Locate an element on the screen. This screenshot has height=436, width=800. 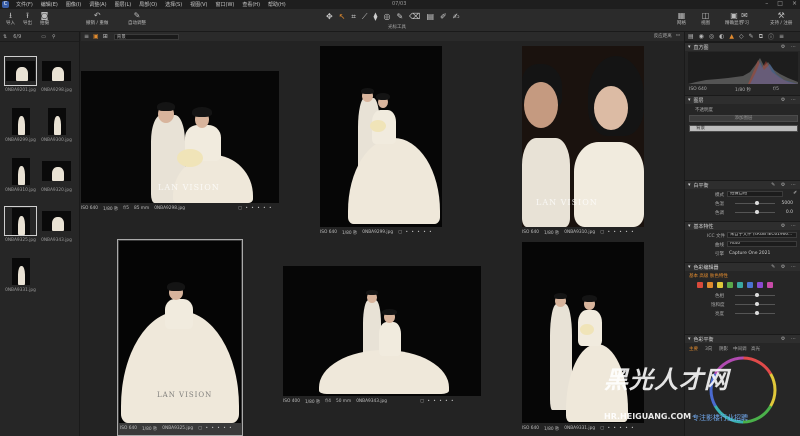
output-tab-icon: ⧉ is located at coordinates (761, 37).